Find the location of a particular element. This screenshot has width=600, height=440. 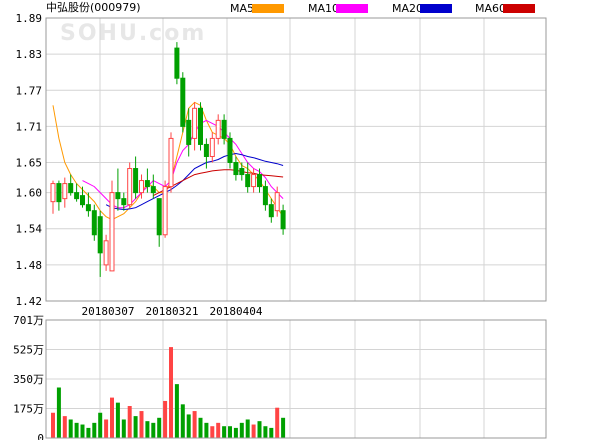

price-tick-label: 1.60 is located at coordinates (29, 193).